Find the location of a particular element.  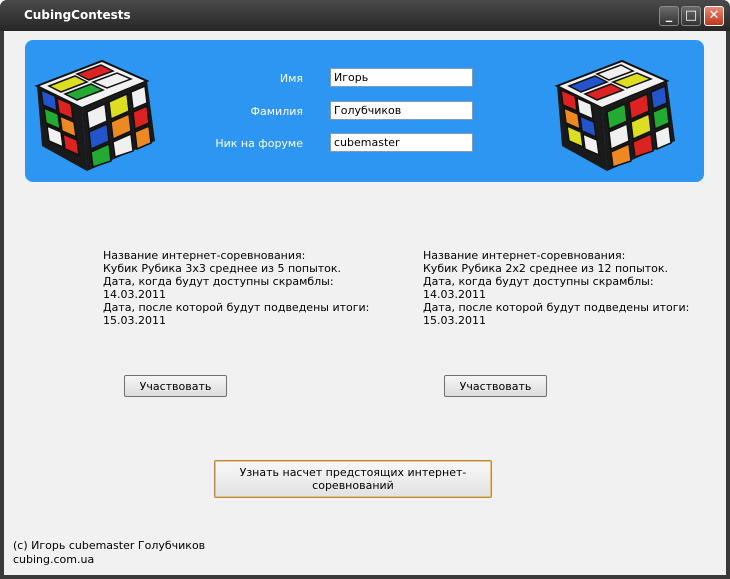

surname-label: Фамилия is located at coordinates (276, 111).